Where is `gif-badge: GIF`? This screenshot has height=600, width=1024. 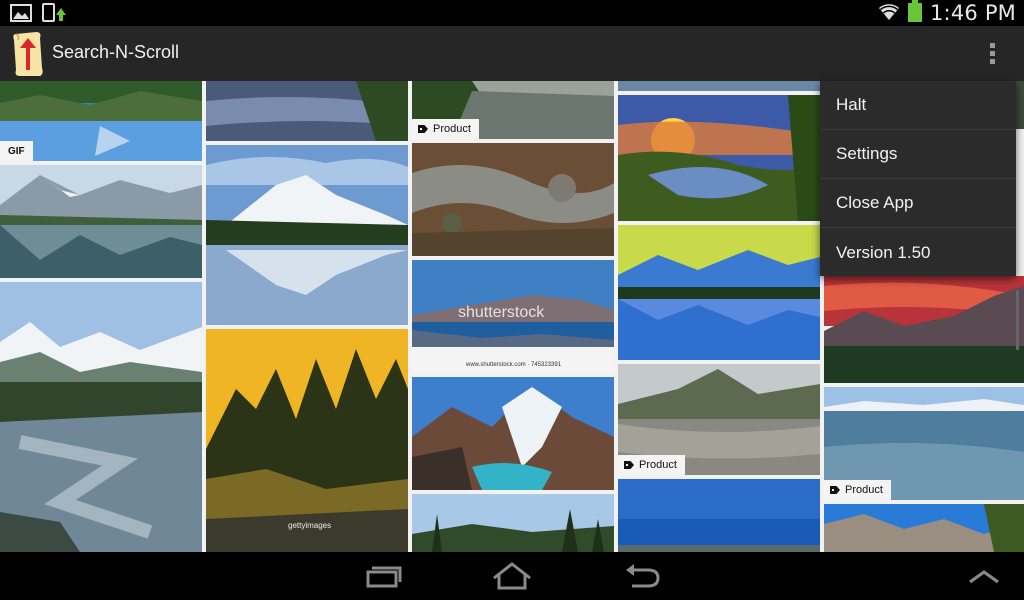
gif-badge: GIF is located at coordinates (16, 151).